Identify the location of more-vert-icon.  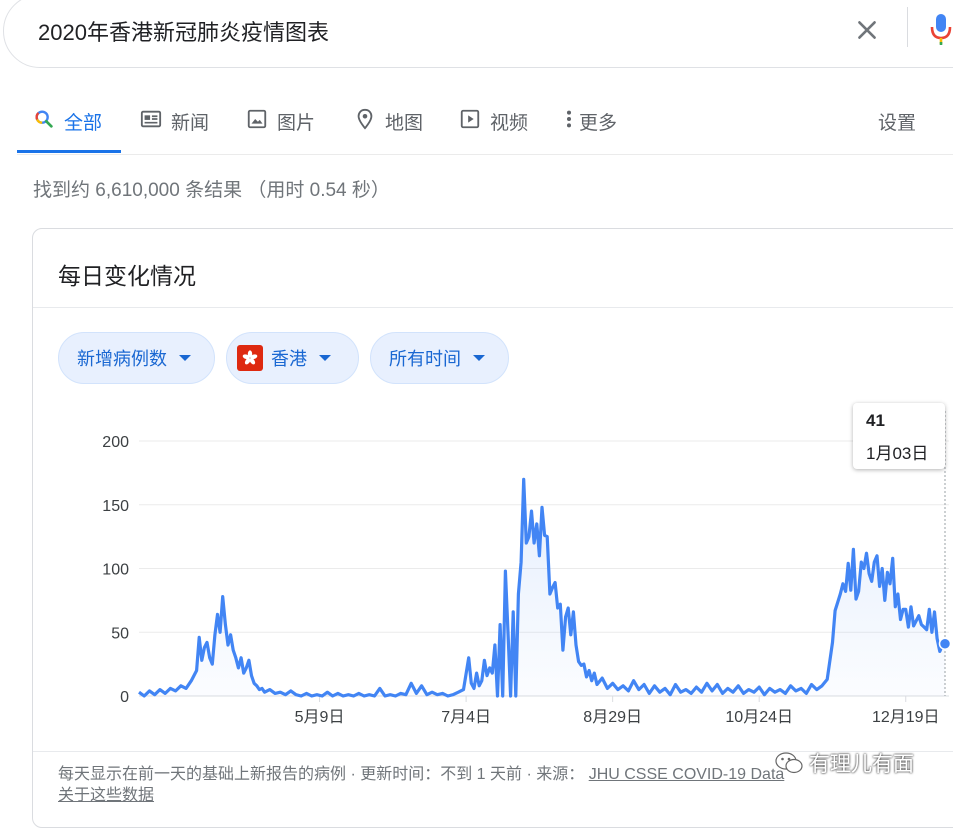
(569, 119).